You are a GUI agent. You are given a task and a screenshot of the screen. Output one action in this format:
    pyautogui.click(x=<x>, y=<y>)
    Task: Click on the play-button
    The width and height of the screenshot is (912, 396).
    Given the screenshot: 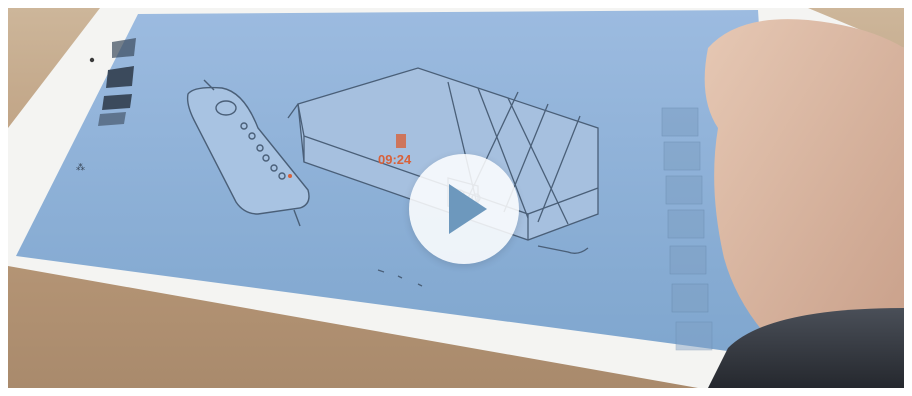 What is the action you would take?
    pyautogui.click(x=464, y=209)
    